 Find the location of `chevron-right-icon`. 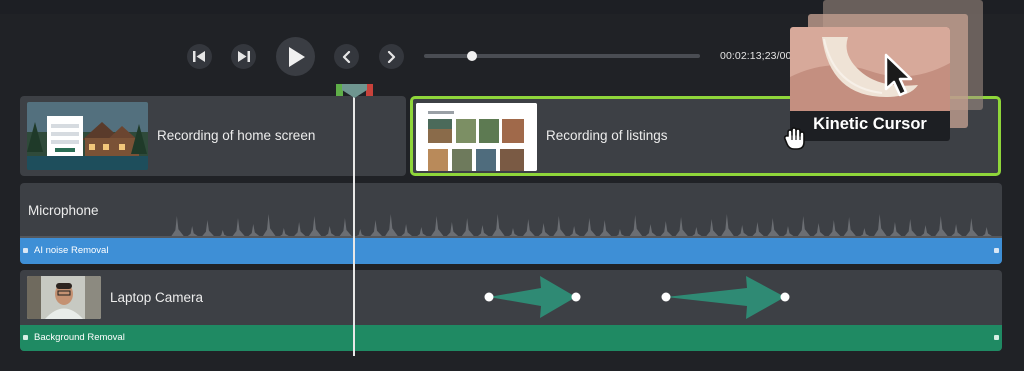

chevron-right-icon is located at coordinates (391, 56).